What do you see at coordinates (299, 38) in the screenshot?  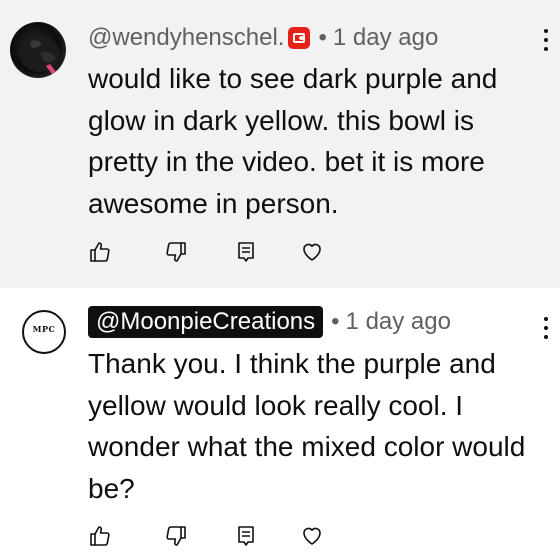 I see `member-badge-icon` at bounding box center [299, 38].